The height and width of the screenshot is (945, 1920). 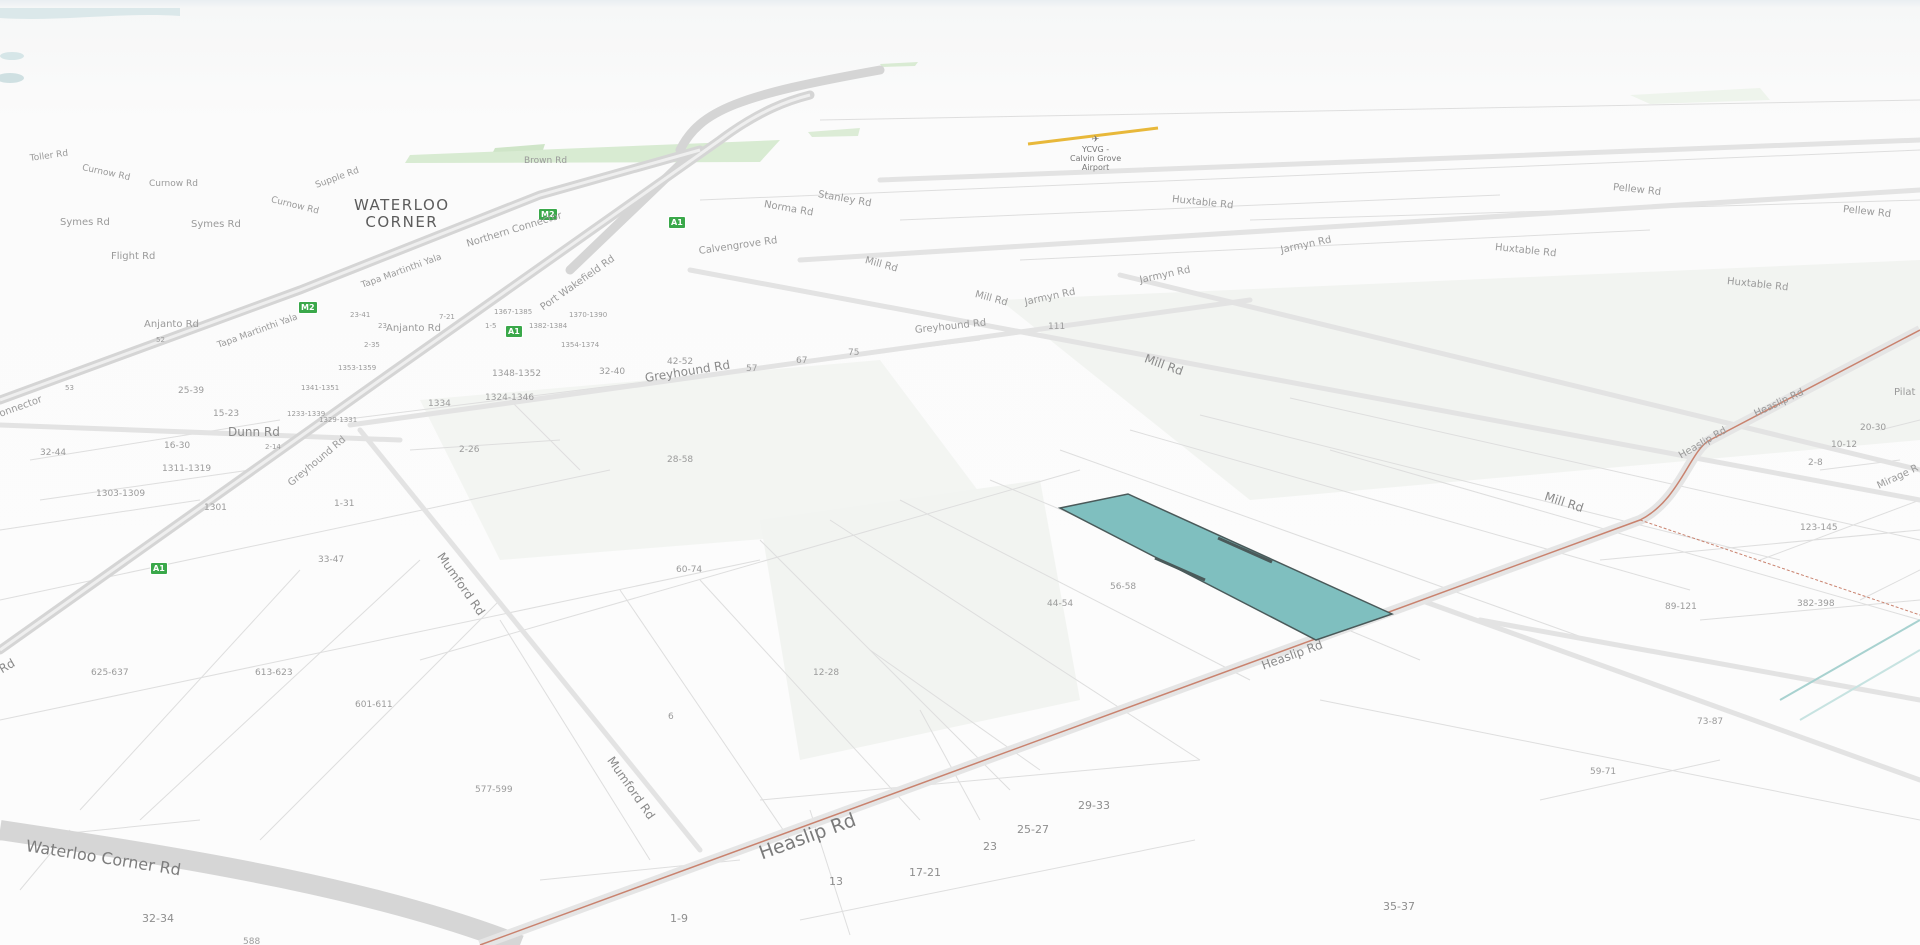 I want to click on airport-label: ✈ YCVG - Calvin Grove Airport, so click(x=1096, y=154).